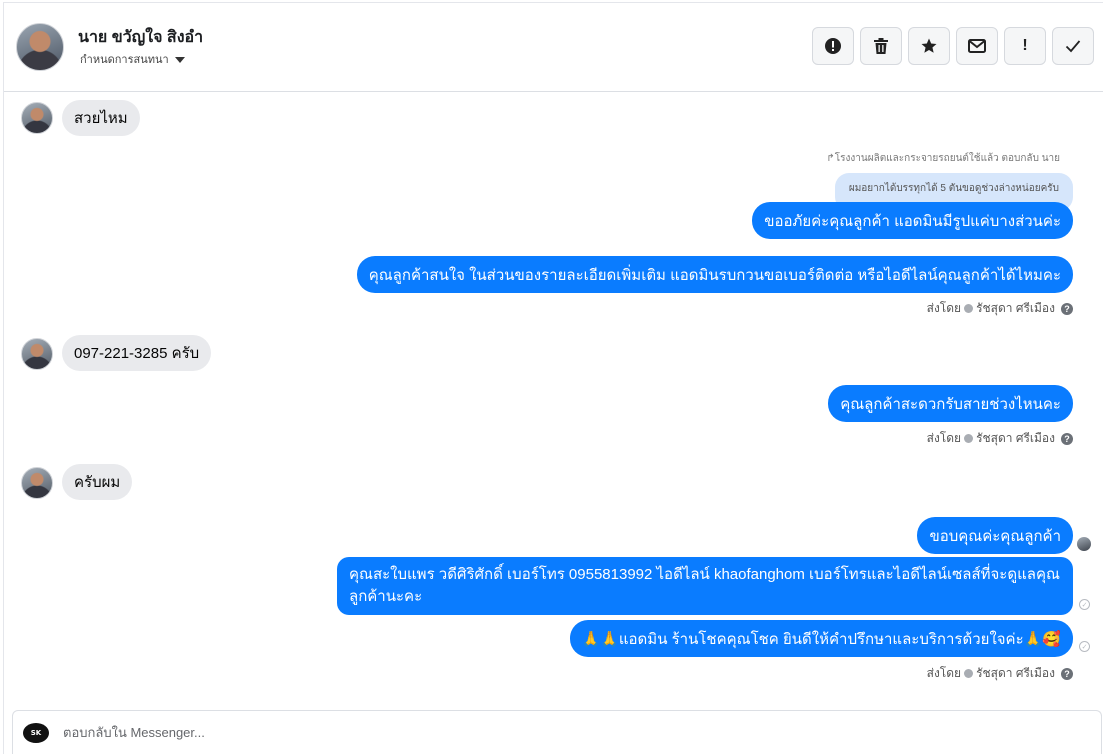  I want to click on reply-input, so click(513, 732).